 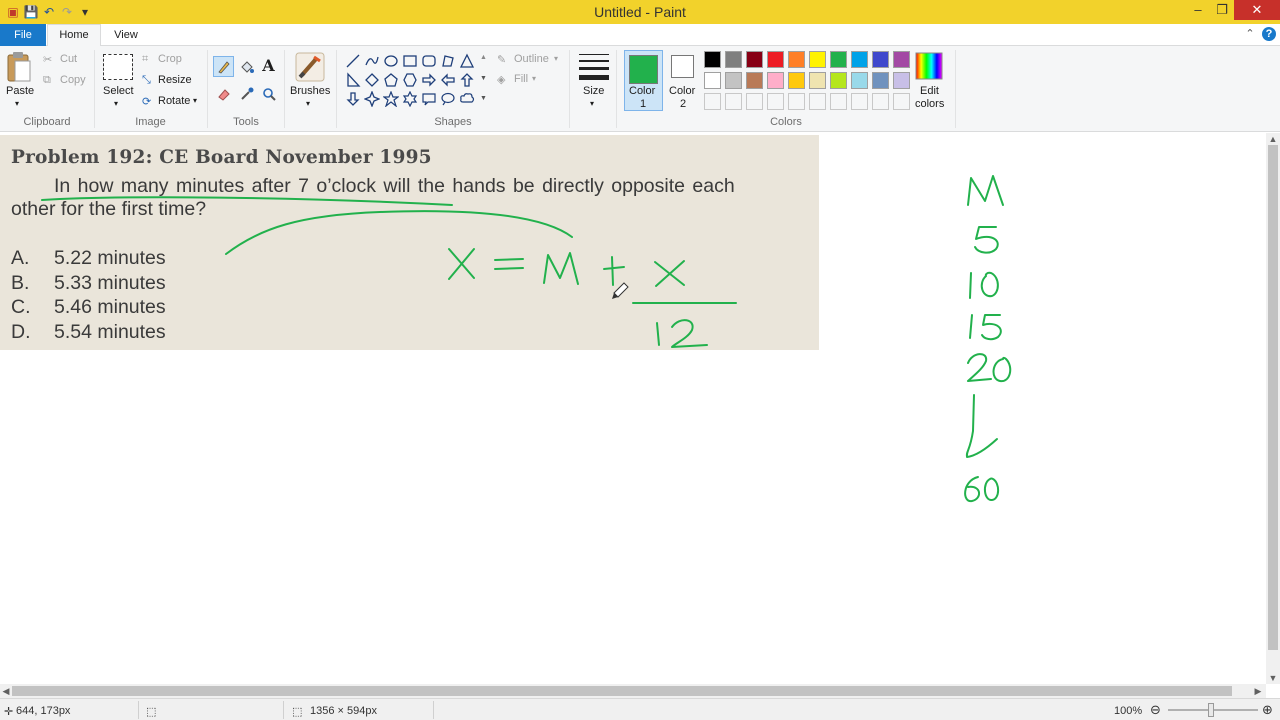 I want to click on vertical-scrollbar: ▲ ▼, so click(x=1273, y=408).